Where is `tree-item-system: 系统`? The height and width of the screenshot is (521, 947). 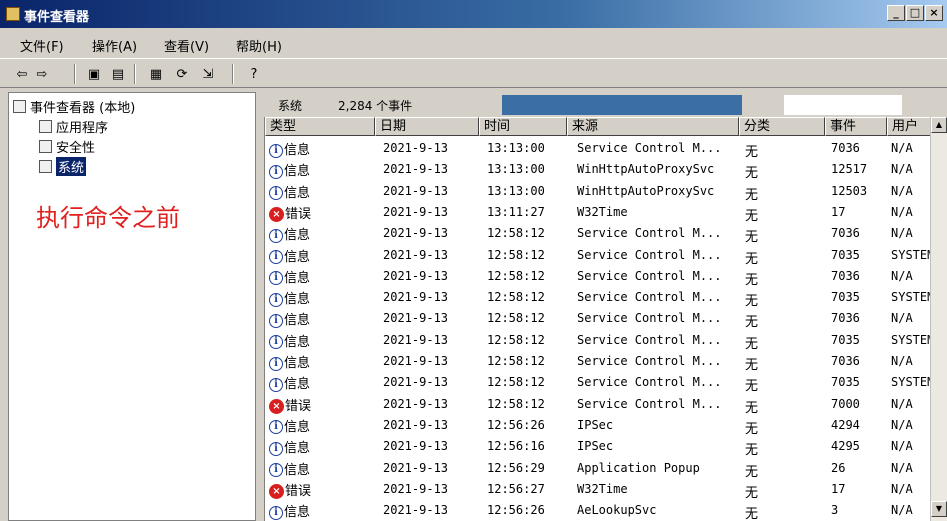
tree-item-system: 系统 is located at coordinates (63, 166).